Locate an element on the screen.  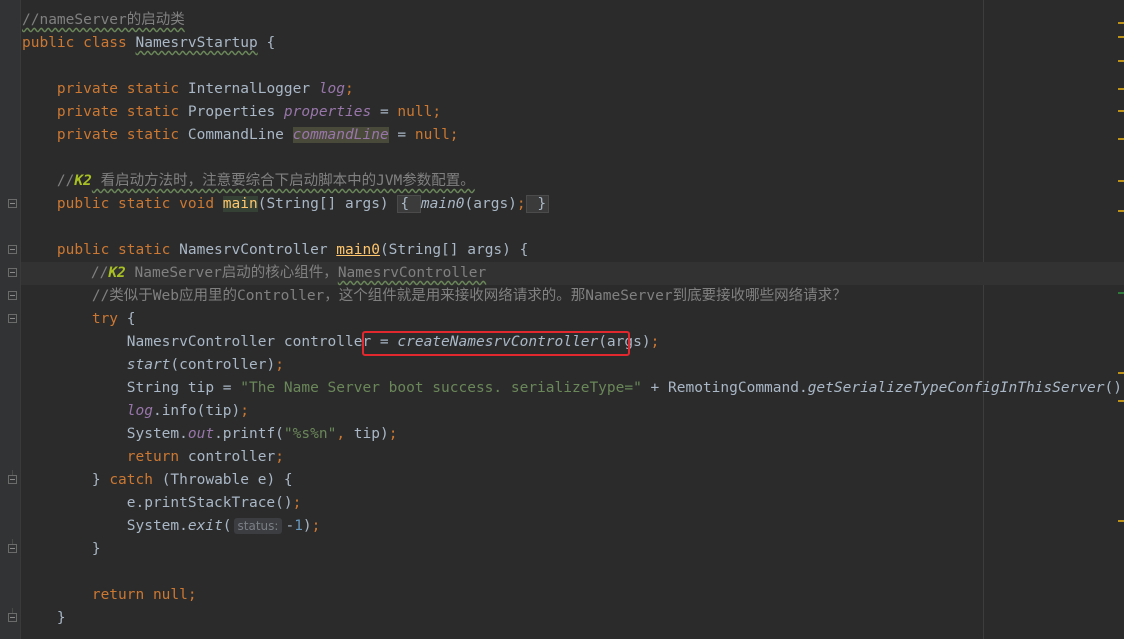
code-token: tip) is located at coordinates (371, 434).